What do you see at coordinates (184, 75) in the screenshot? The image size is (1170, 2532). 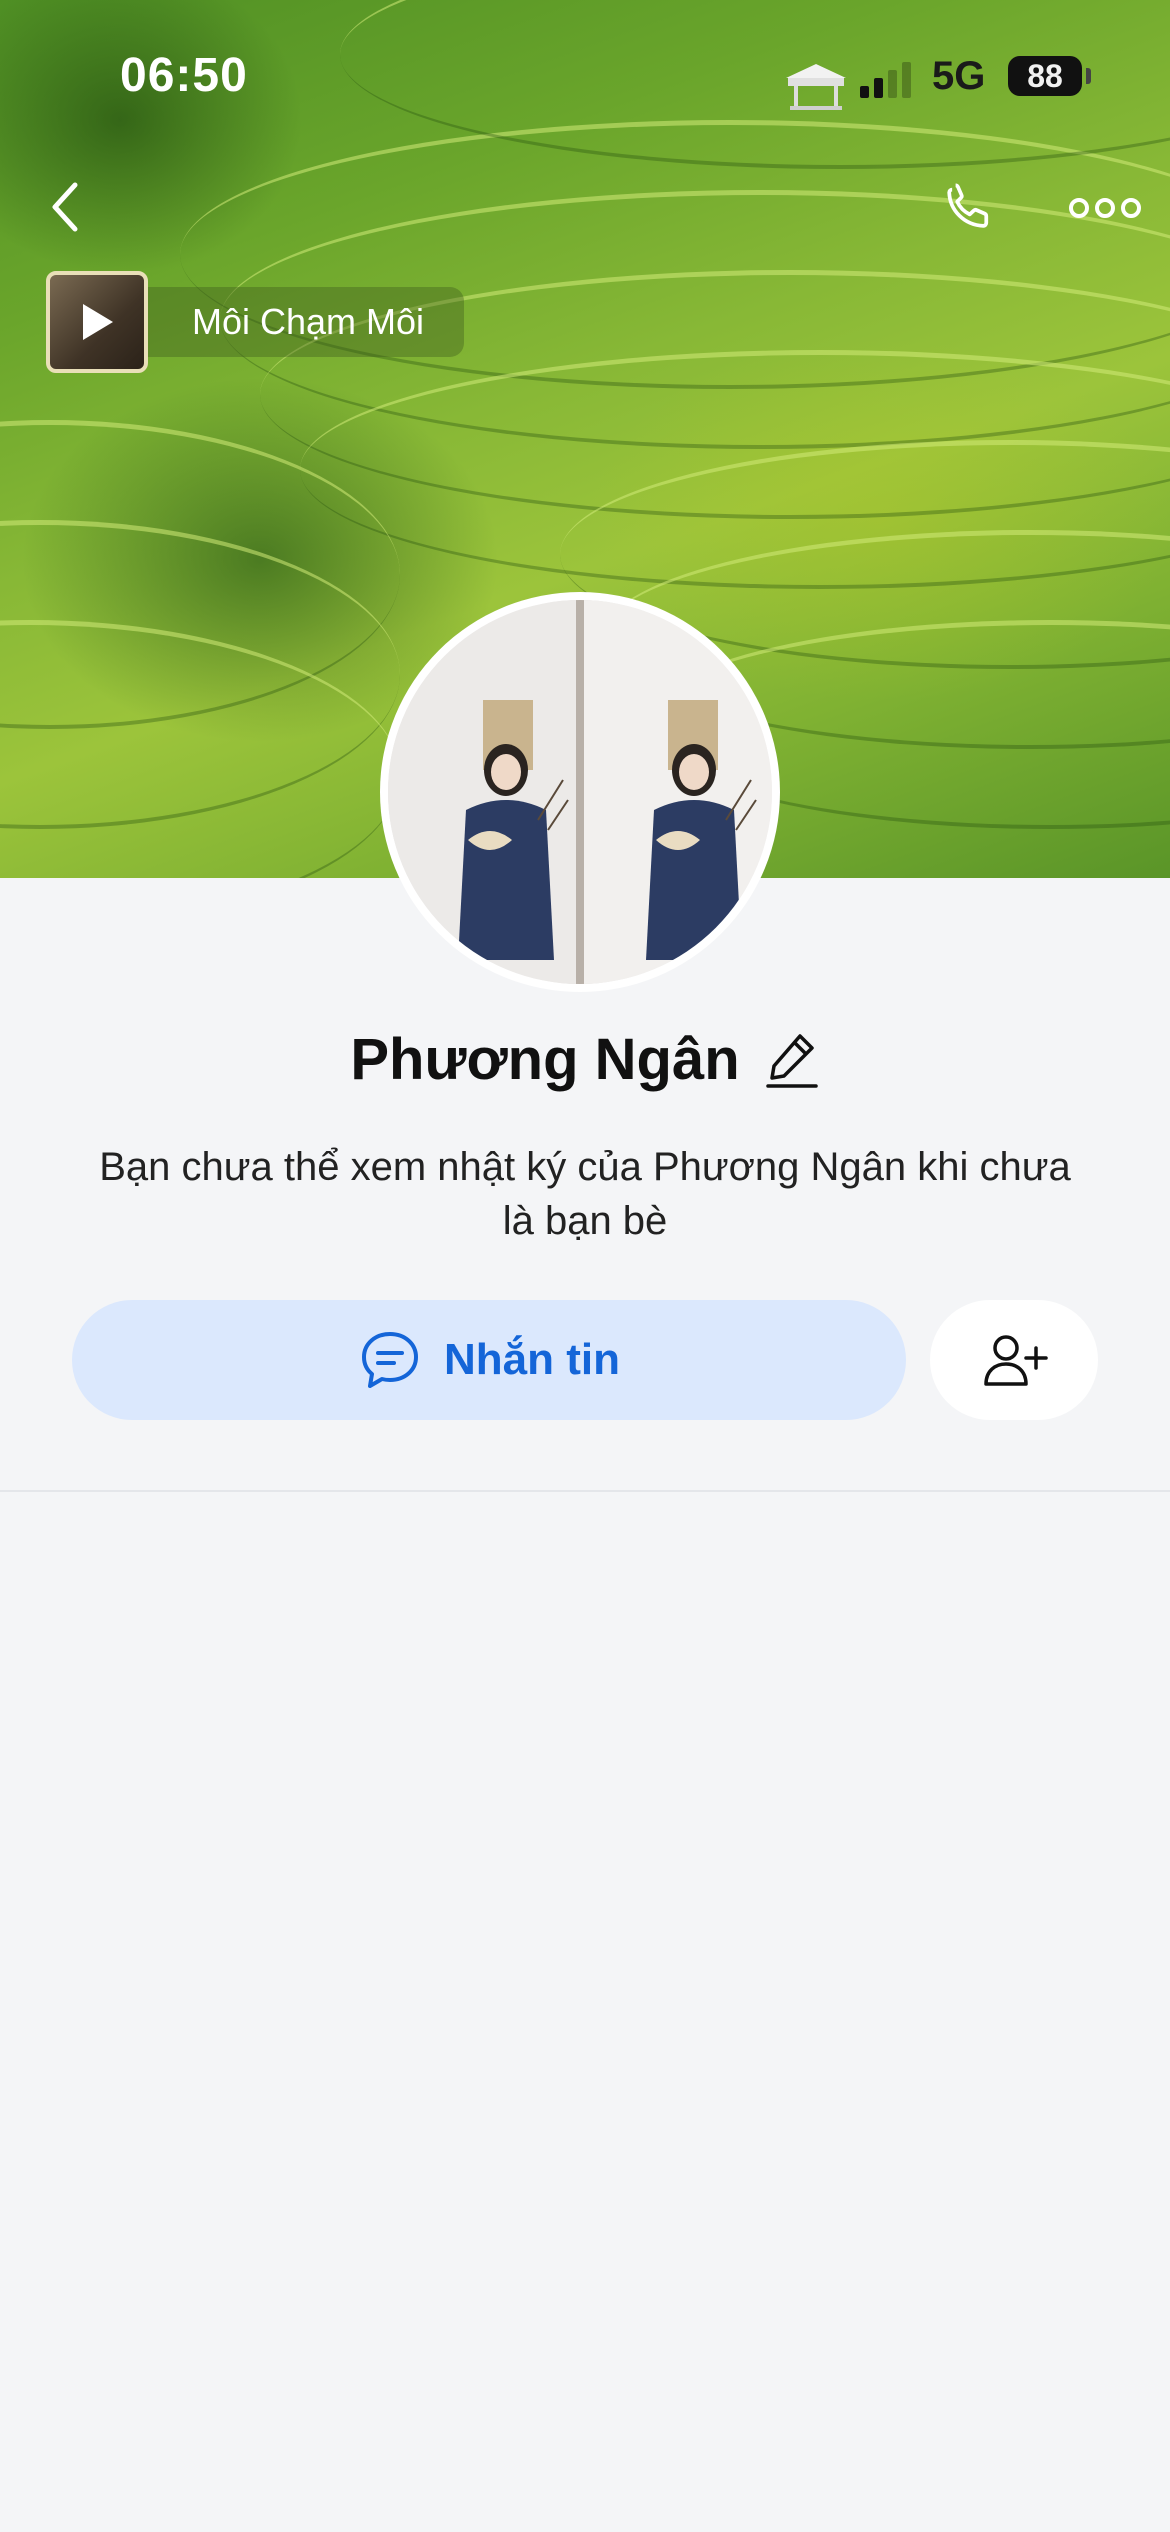 I see `status-time: 06:50` at bounding box center [184, 75].